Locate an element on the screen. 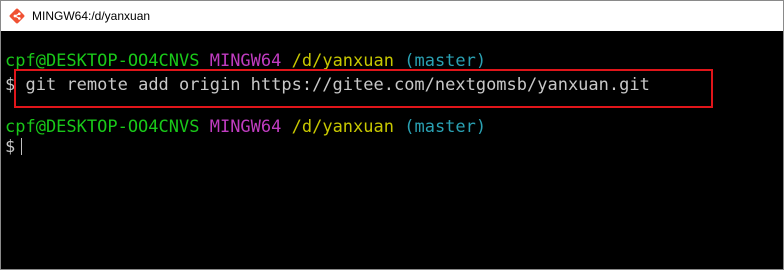  window-title: MINGW64:/d/yanxuan is located at coordinates (91, 16).